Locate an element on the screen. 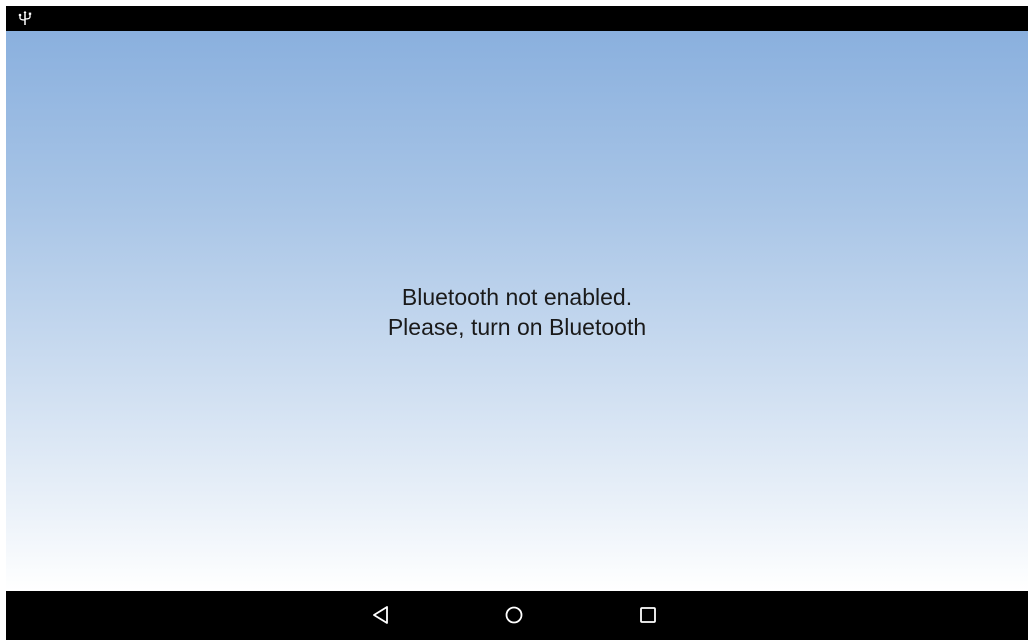 The image size is (1028, 640). status-bar is located at coordinates (517, 18).